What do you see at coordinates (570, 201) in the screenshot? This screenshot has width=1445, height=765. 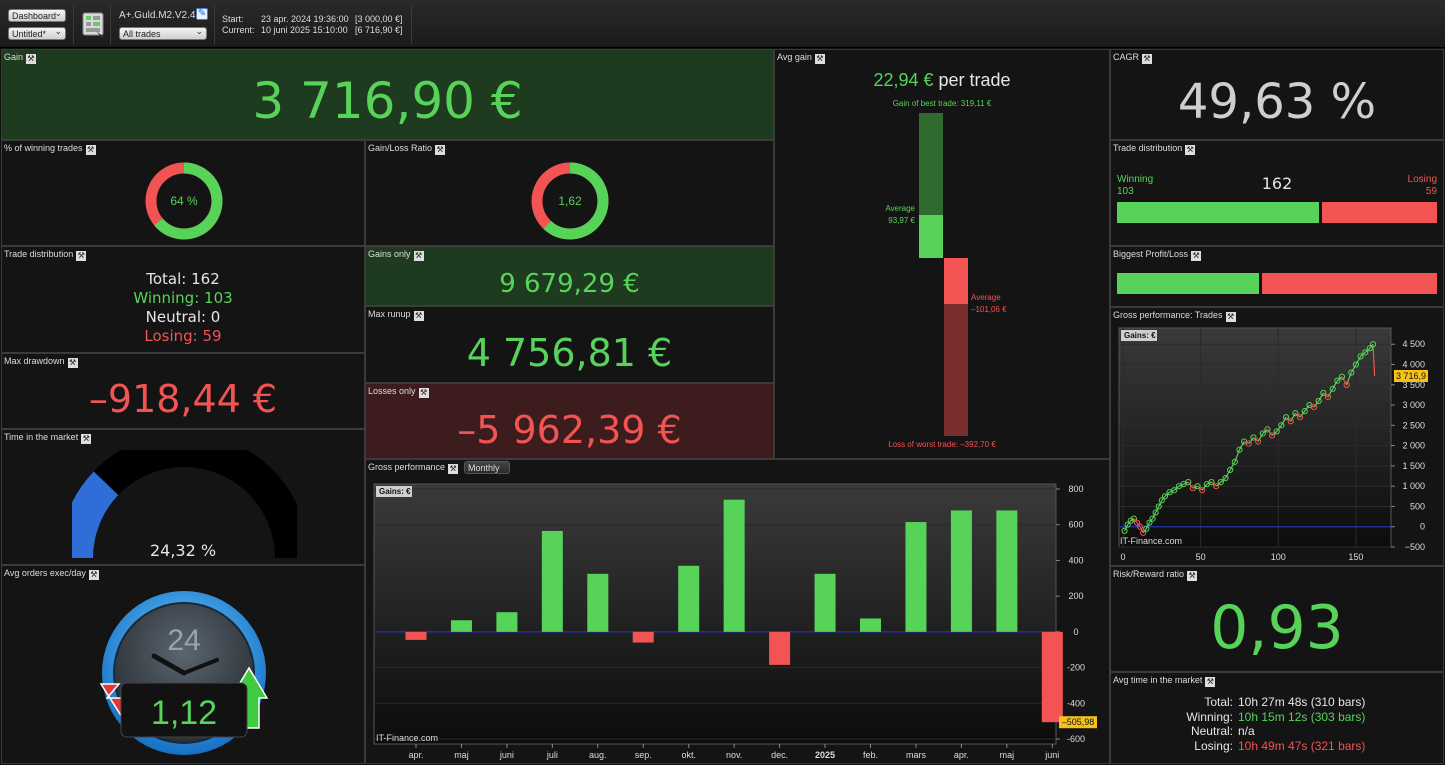 I see `gain-loss-donut: 1,62` at bounding box center [570, 201].